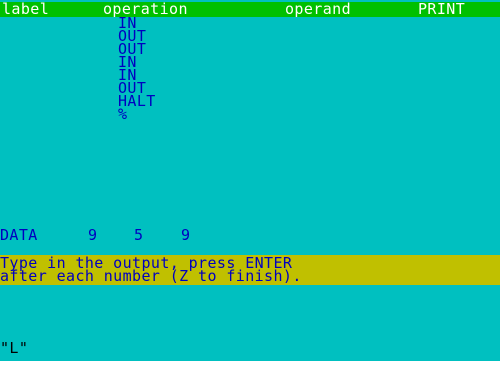 The width and height of the screenshot is (504, 365). What do you see at coordinates (26, 9) in the screenshot?
I see `label-column-header: label` at bounding box center [26, 9].